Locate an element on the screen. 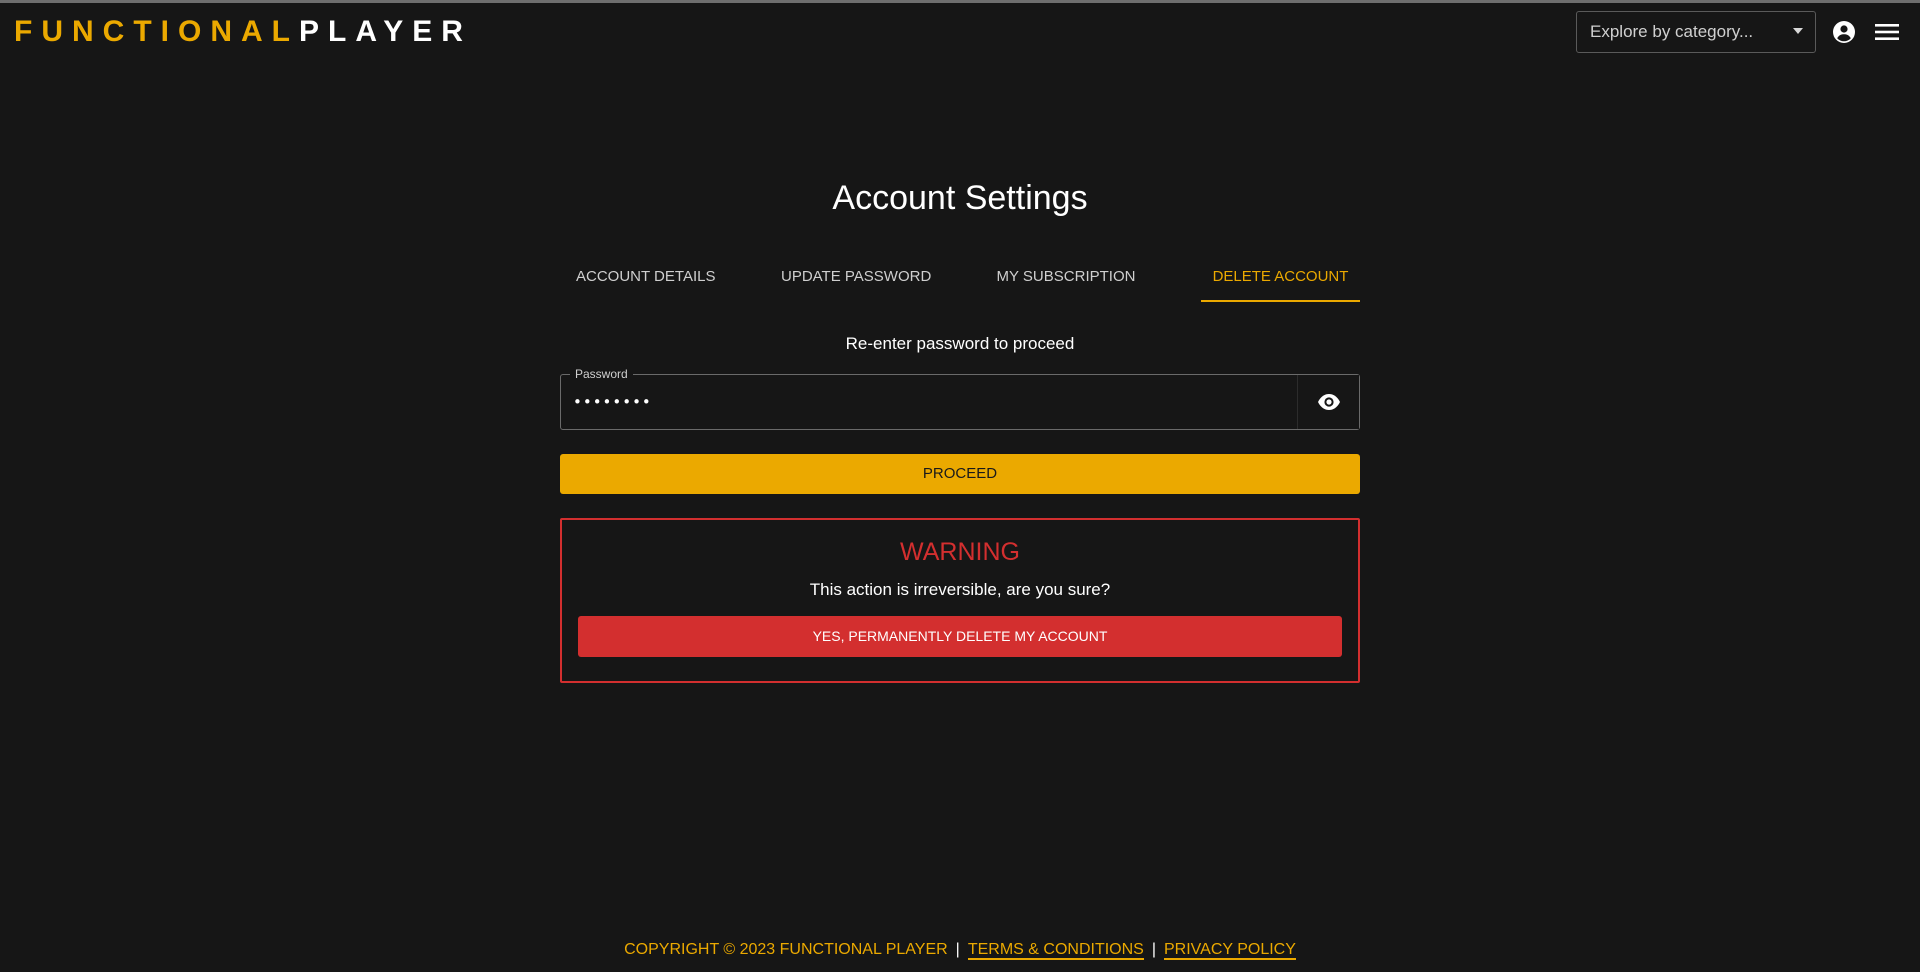  caret-down-icon is located at coordinates (1798, 31).